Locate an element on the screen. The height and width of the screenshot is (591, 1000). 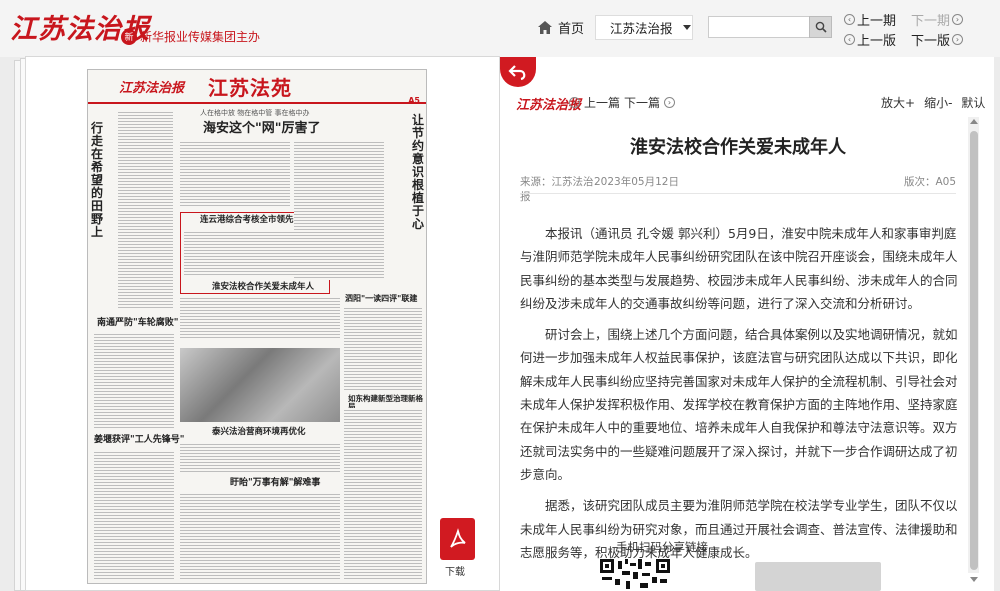
search-icon is located at coordinates (821, 27).